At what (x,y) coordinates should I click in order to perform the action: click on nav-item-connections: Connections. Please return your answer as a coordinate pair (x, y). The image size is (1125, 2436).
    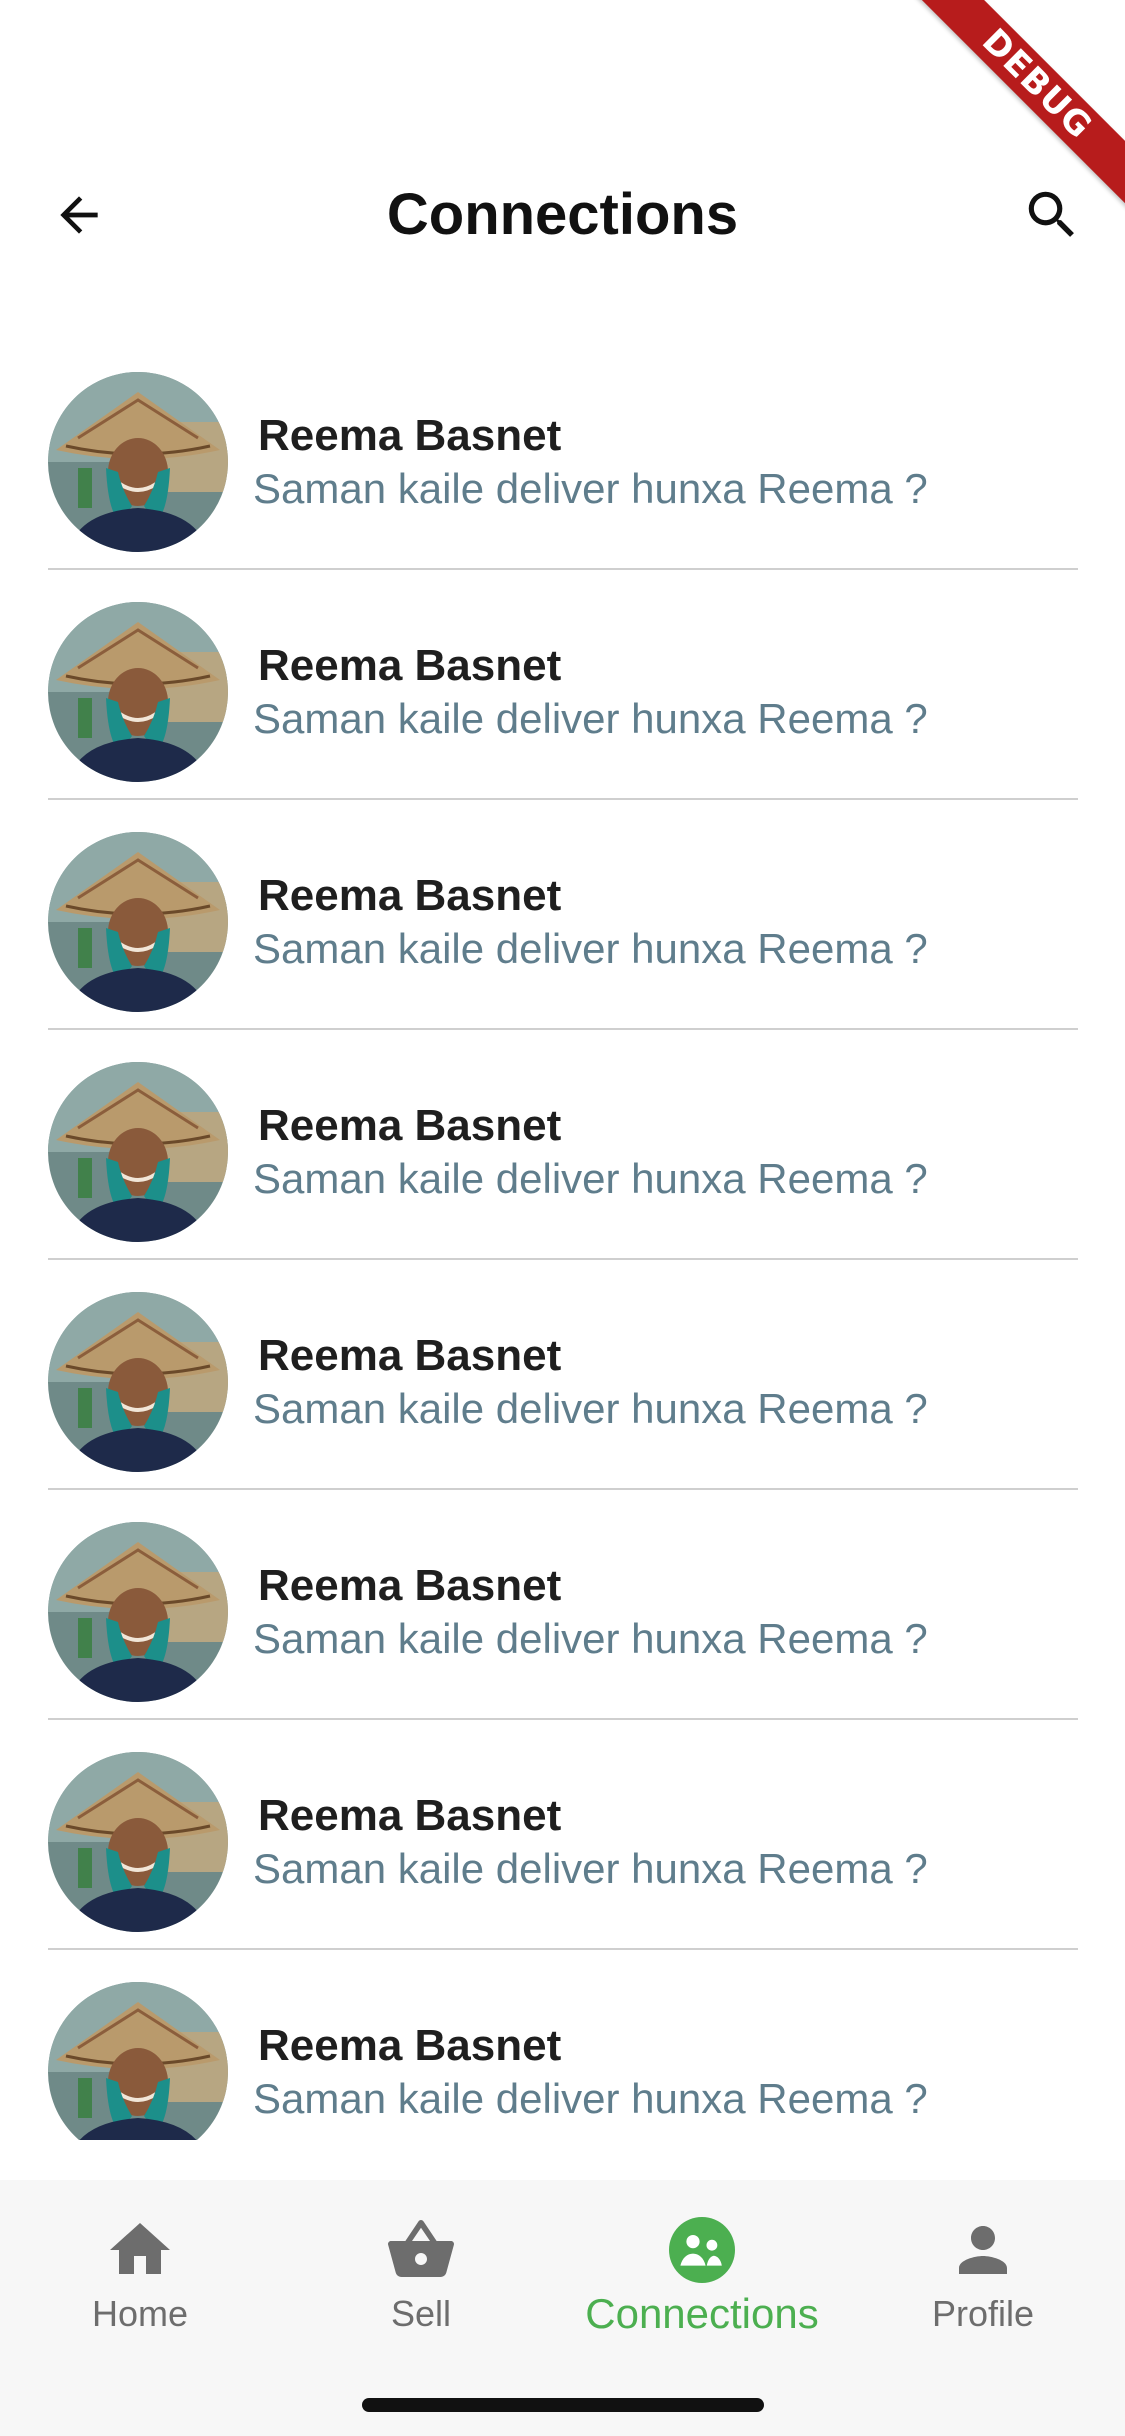
    Looking at the image, I should click on (702, 2289).